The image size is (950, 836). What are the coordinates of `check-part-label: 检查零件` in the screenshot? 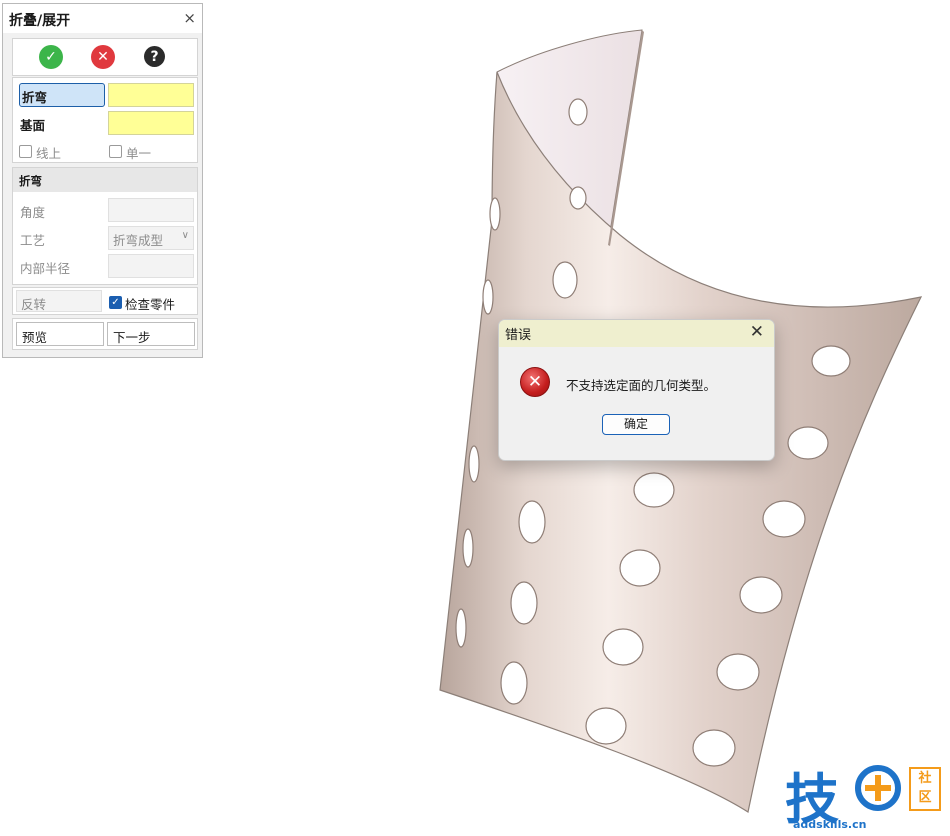 It's located at (150, 304).